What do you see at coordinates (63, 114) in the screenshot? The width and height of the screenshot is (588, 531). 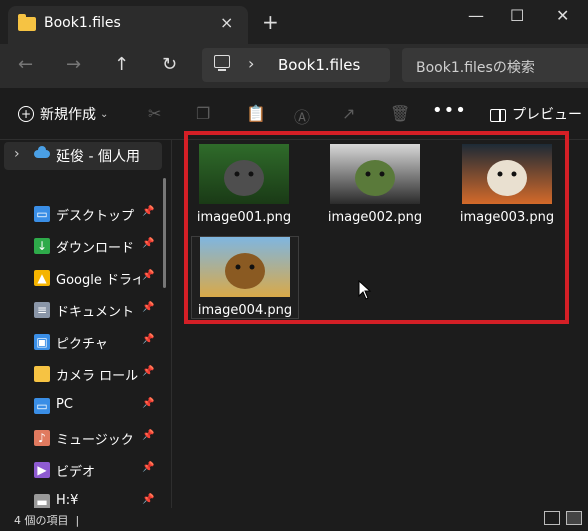 I see `new-button: + 新規作成 ⌄` at bounding box center [63, 114].